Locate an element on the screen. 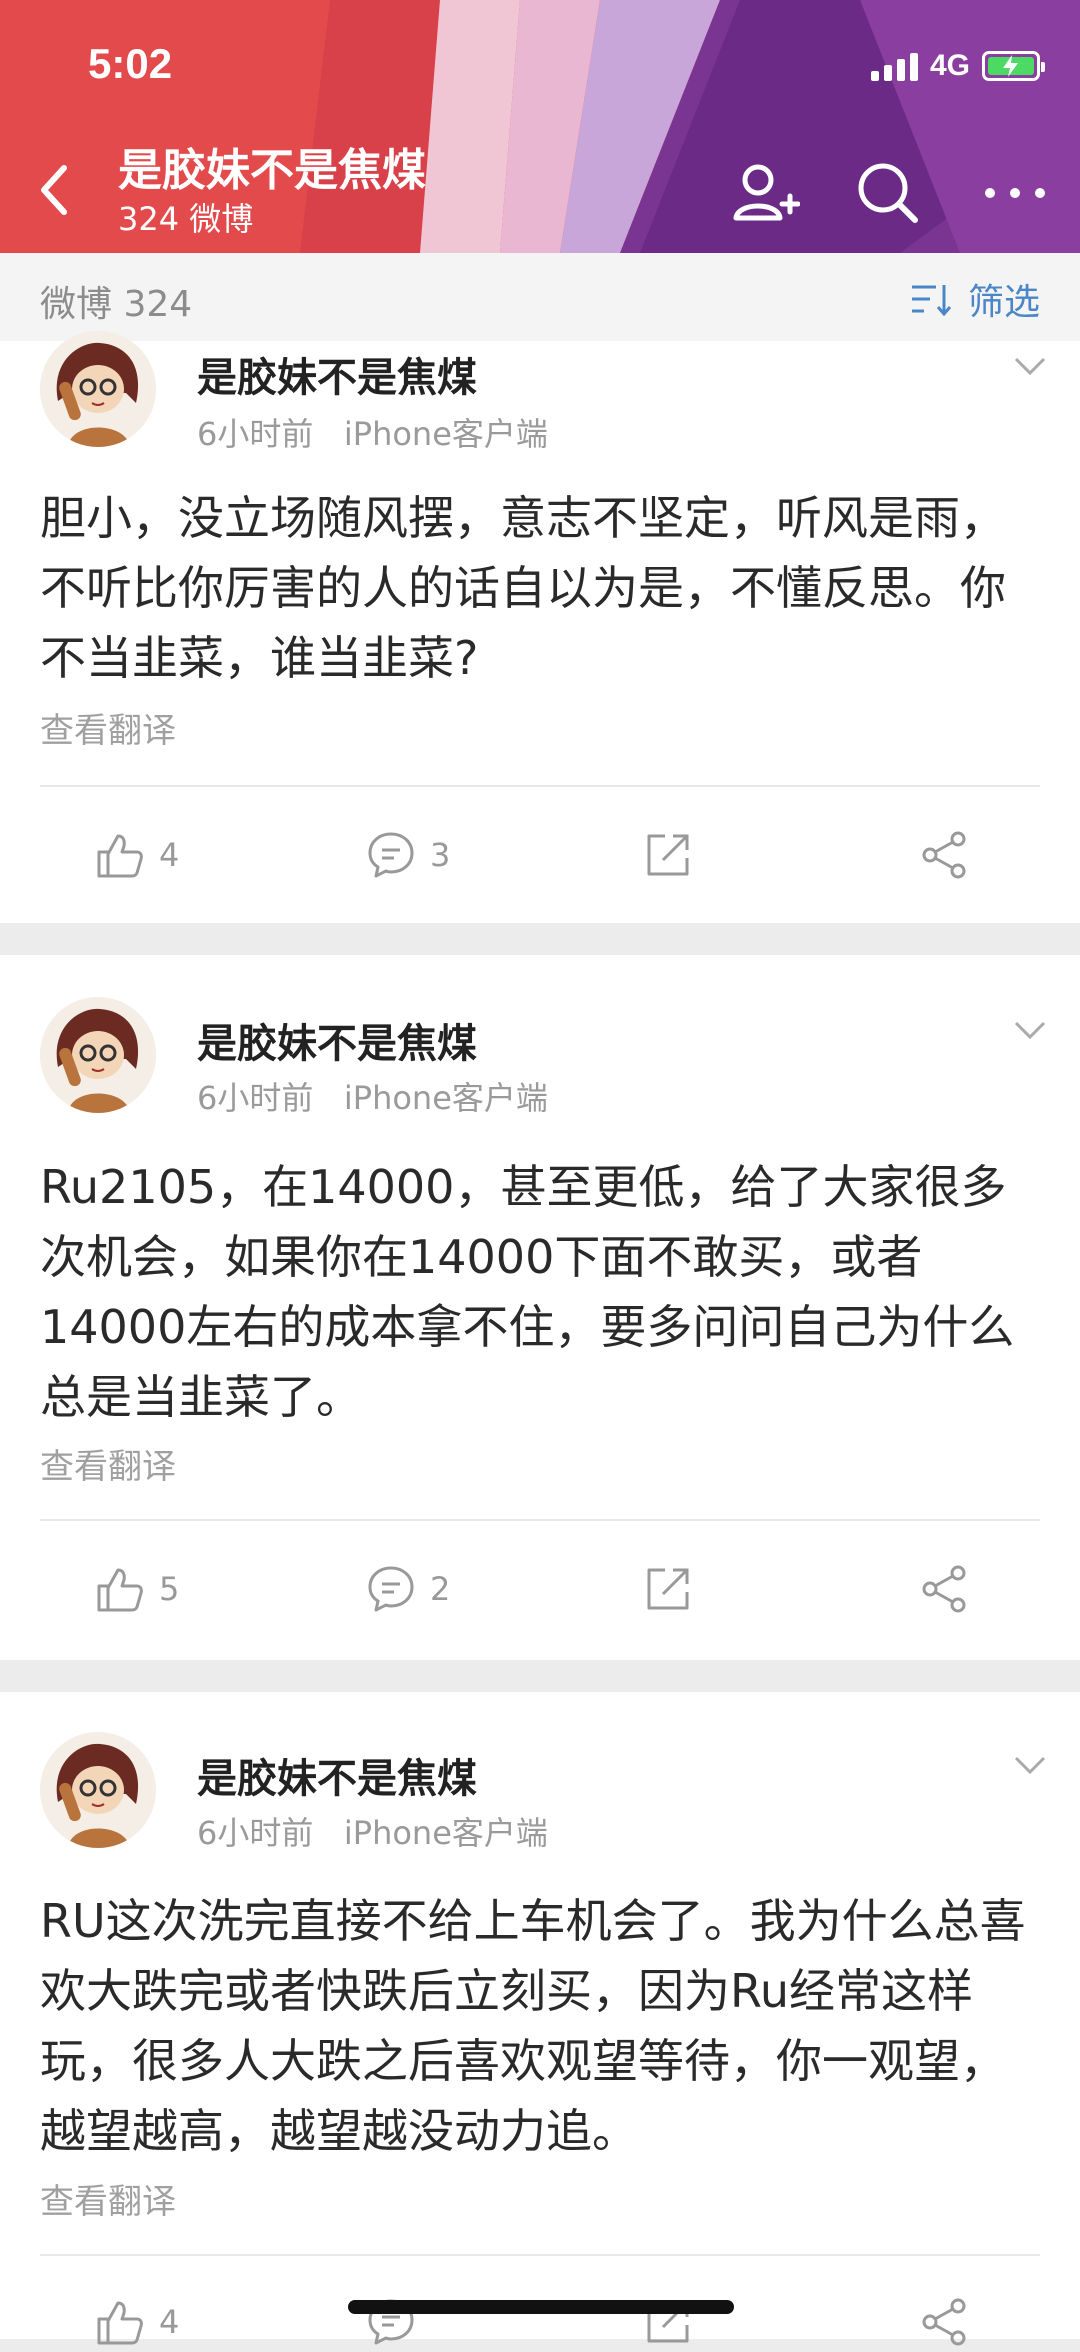 The image size is (1080, 2352). post-count-label: 微博 324 is located at coordinates (116, 304).